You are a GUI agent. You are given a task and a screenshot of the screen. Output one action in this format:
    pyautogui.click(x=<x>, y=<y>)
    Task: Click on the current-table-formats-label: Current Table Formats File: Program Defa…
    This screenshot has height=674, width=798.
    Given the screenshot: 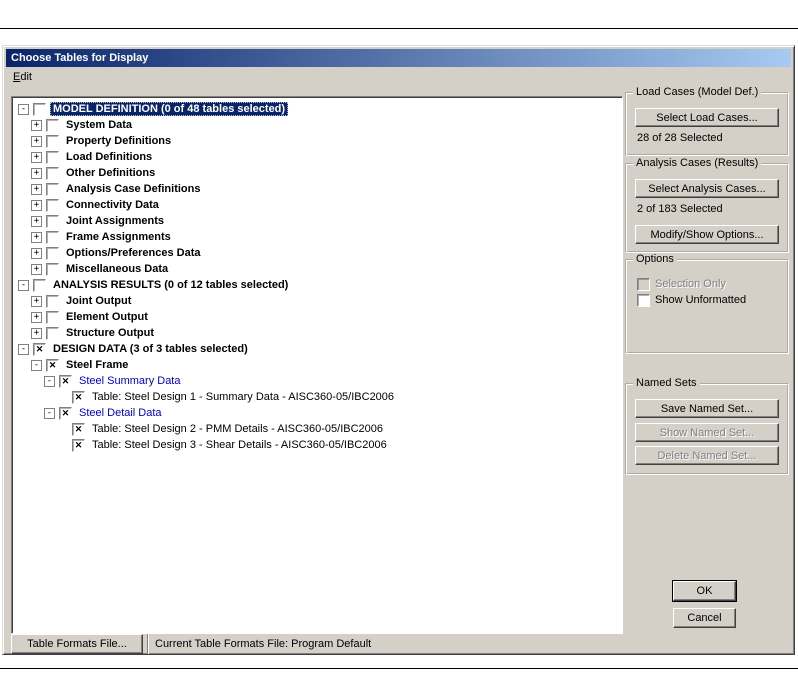 What is the action you would take?
    pyautogui.click(x=263, y=644)
    